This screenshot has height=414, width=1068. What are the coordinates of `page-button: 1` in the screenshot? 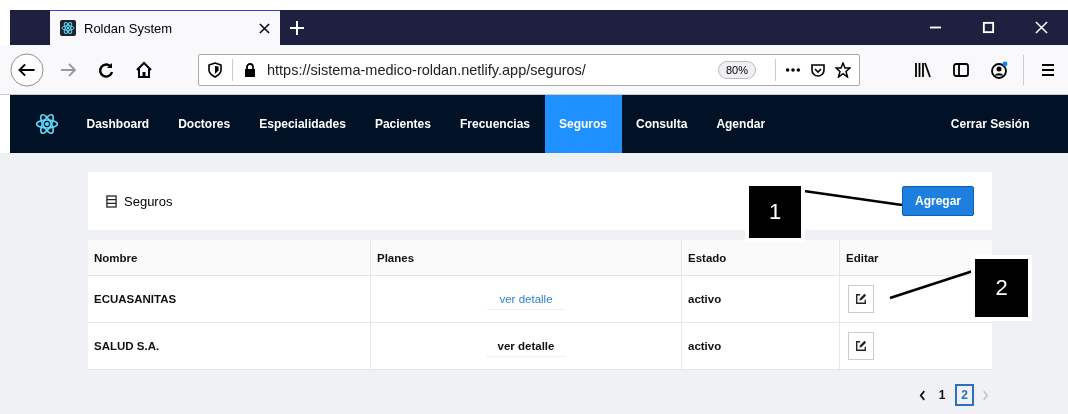 It's located at (942, 395).